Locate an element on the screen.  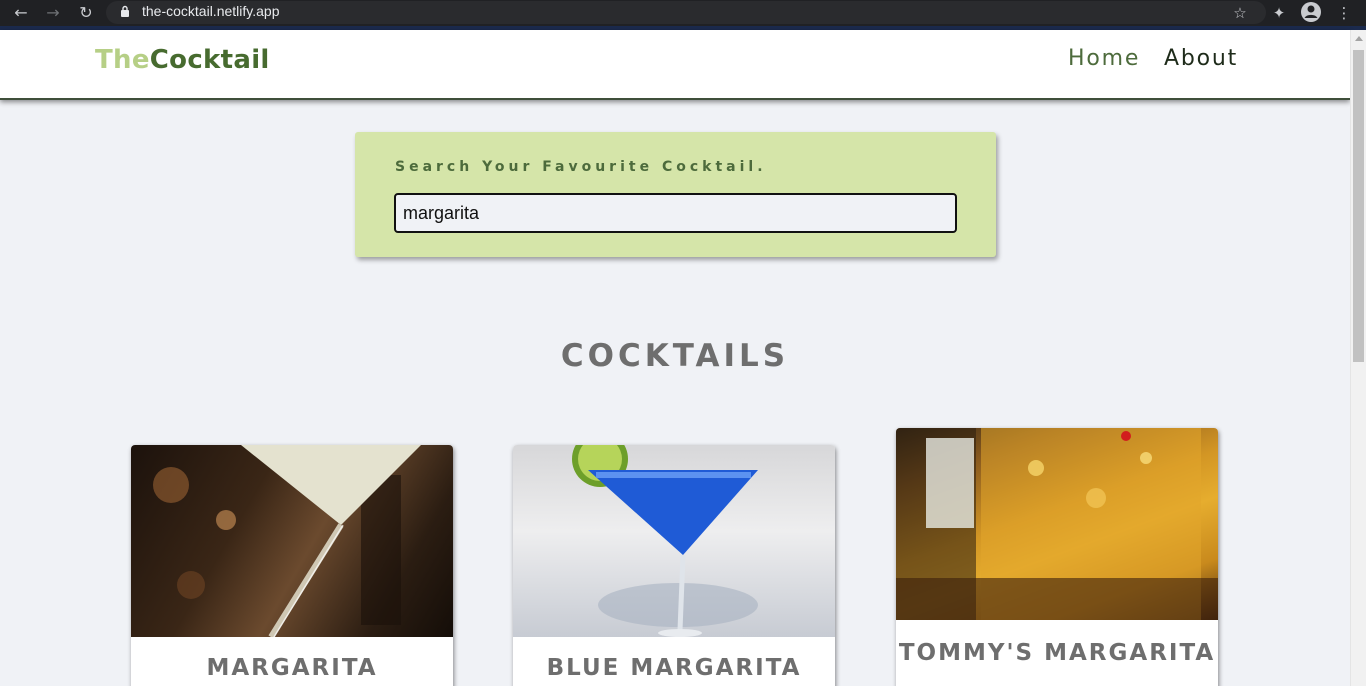
cocktail-name: TOMMY'S MARGARITA is located at coordinates (1057, 653).